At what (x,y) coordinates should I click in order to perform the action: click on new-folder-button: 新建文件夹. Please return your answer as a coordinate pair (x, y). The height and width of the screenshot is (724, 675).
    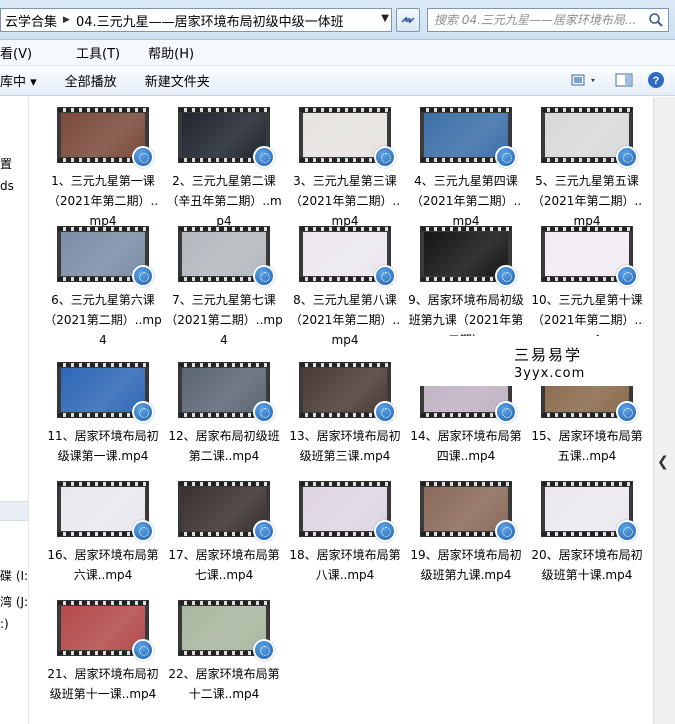
    Looking at the image, I should click on (177, 80).